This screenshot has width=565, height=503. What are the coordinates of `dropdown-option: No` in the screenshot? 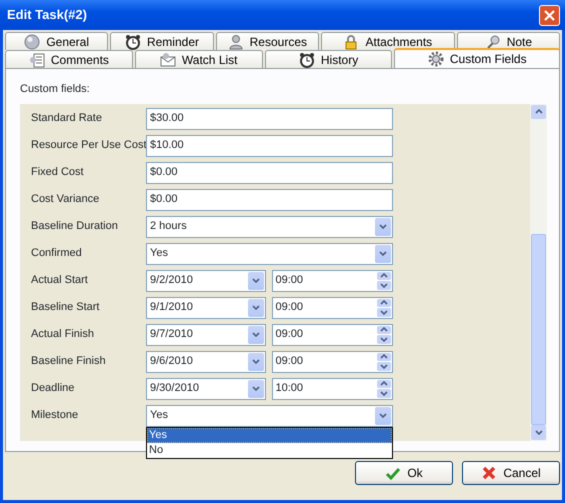 It's located at (269, 450).